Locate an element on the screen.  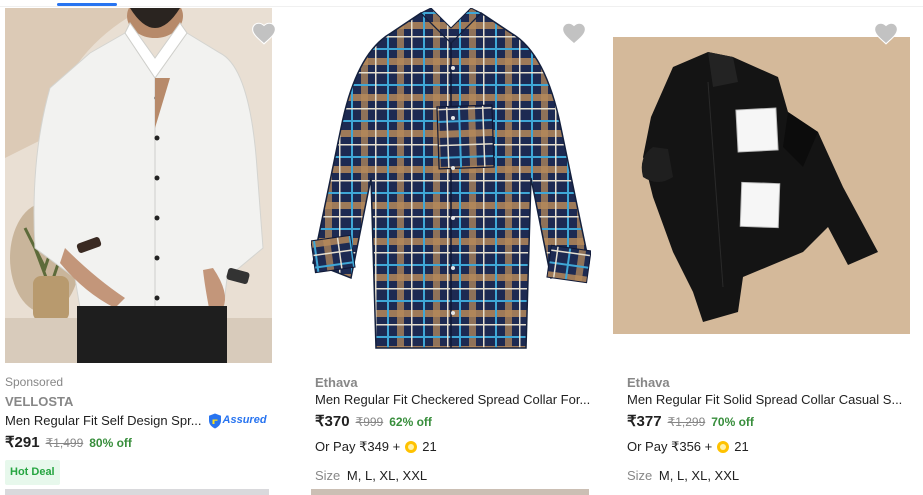
price-row: ₹291 ₹1,499 80% off is located at coordinates (68, 443).